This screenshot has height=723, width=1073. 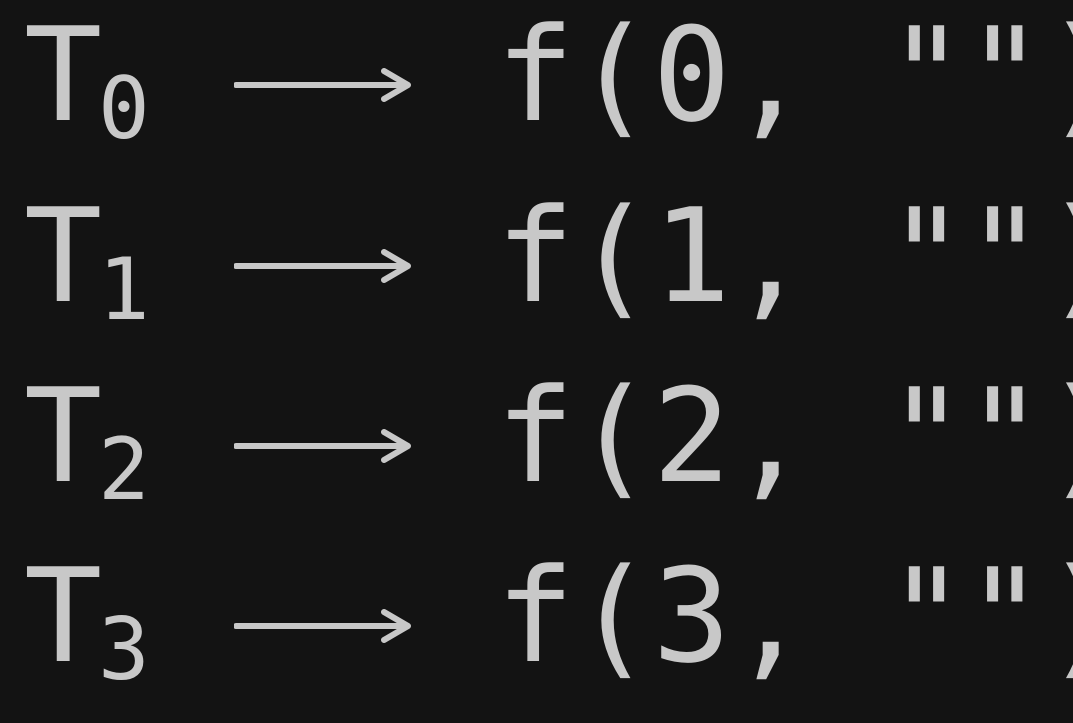 I want to click on function-call: f(2, ""), so click(x=784, y=436).